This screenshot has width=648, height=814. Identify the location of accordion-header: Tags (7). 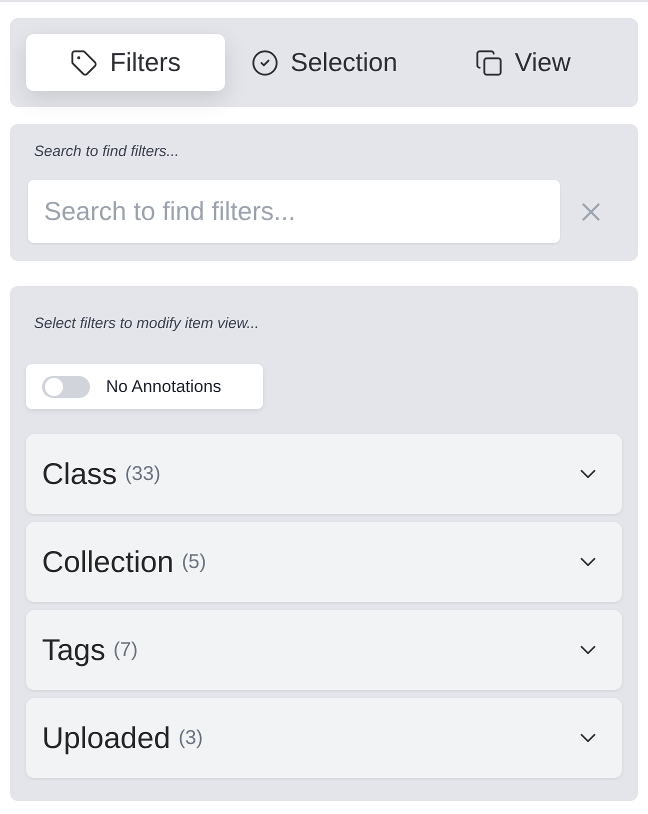
(324, 650).